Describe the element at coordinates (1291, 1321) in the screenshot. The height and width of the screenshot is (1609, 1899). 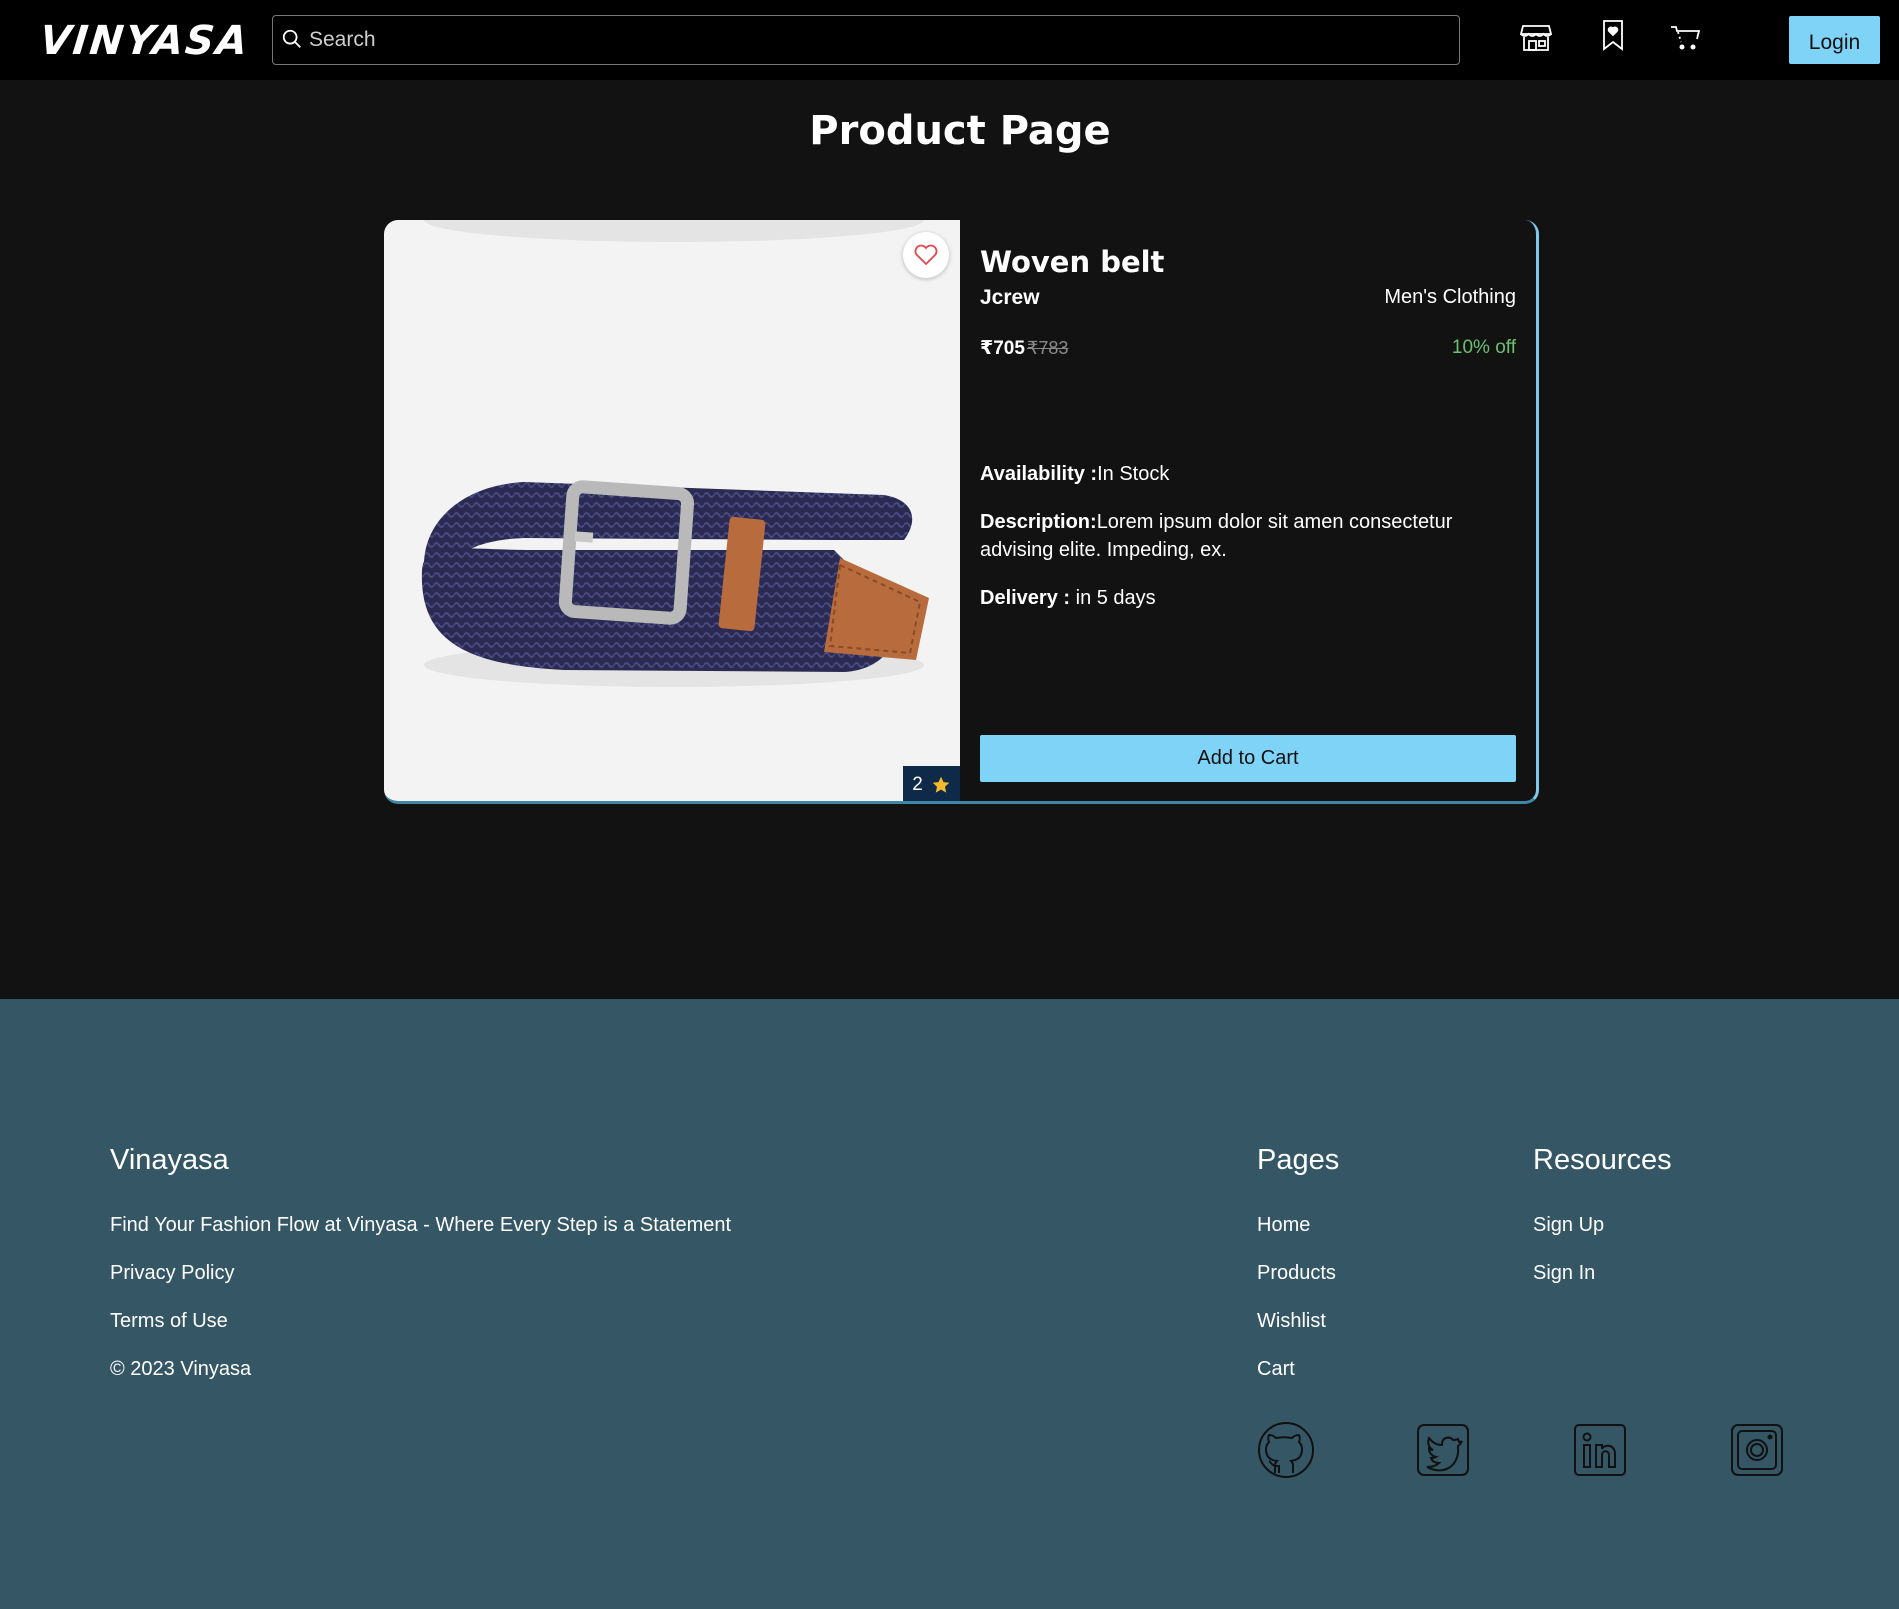
I see `footer-link-wishlist: Wishlist` at that location.